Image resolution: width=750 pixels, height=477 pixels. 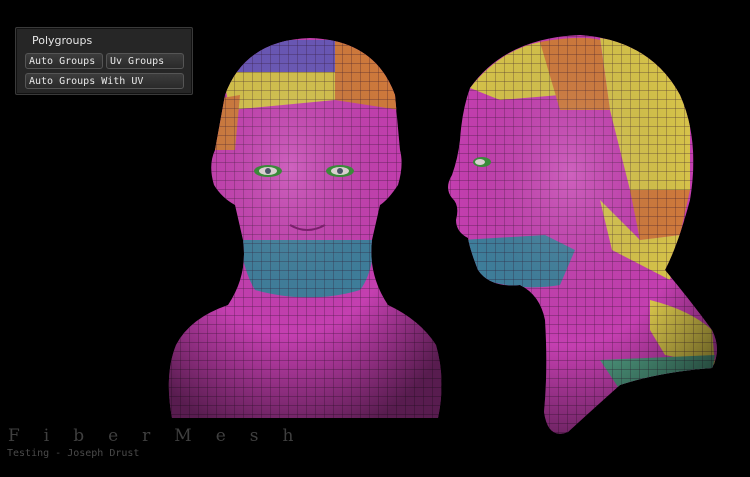 I want to click on credit-text: Testing - Joseph Drust, so click(x=73, y=453).